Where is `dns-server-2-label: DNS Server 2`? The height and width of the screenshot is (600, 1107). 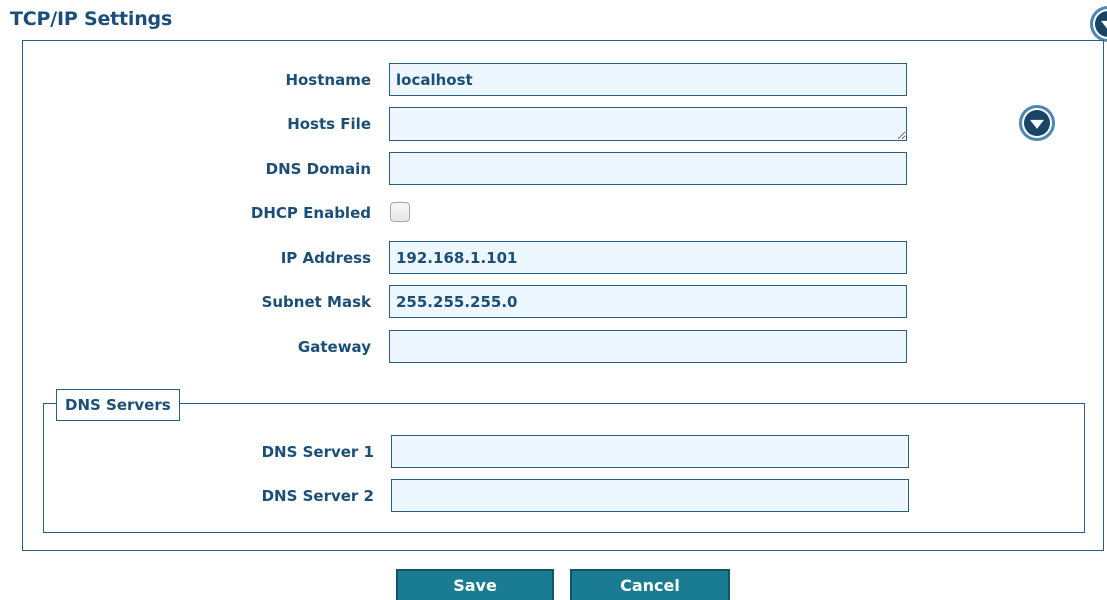
dns-server-2-label: DNS Server 2 is located at coordinates (317, 496).